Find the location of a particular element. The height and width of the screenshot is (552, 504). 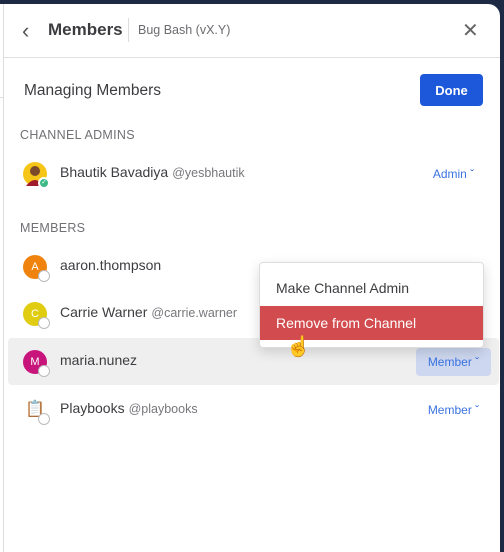

member-name: Playbooks is located at coordinates (92, 408).